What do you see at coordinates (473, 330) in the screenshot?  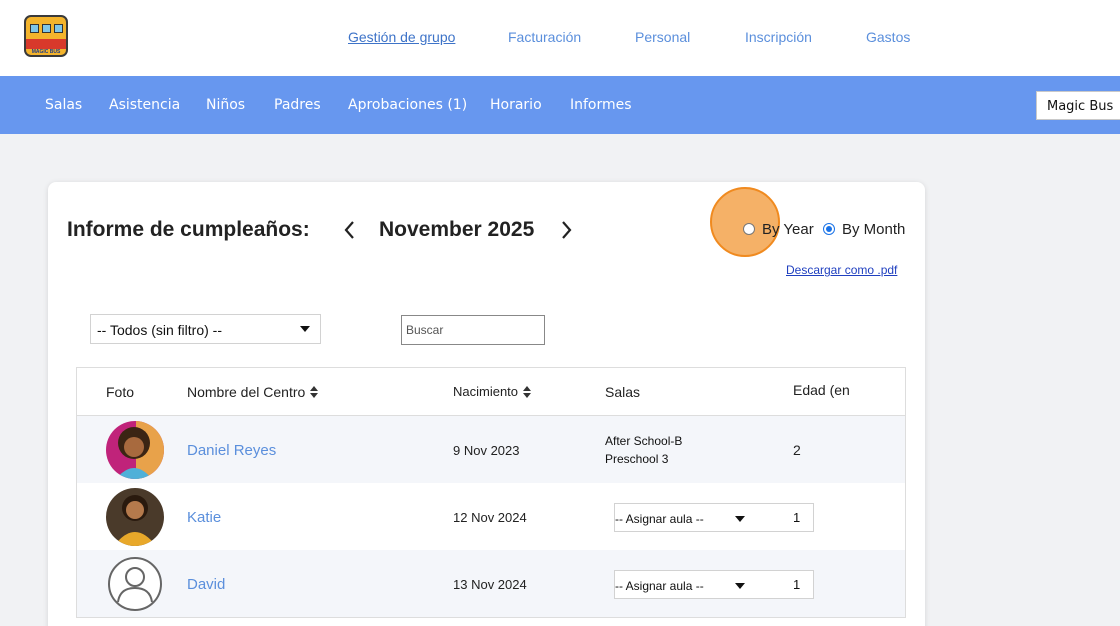 I see `search-input` at bounding box center [473, 330].